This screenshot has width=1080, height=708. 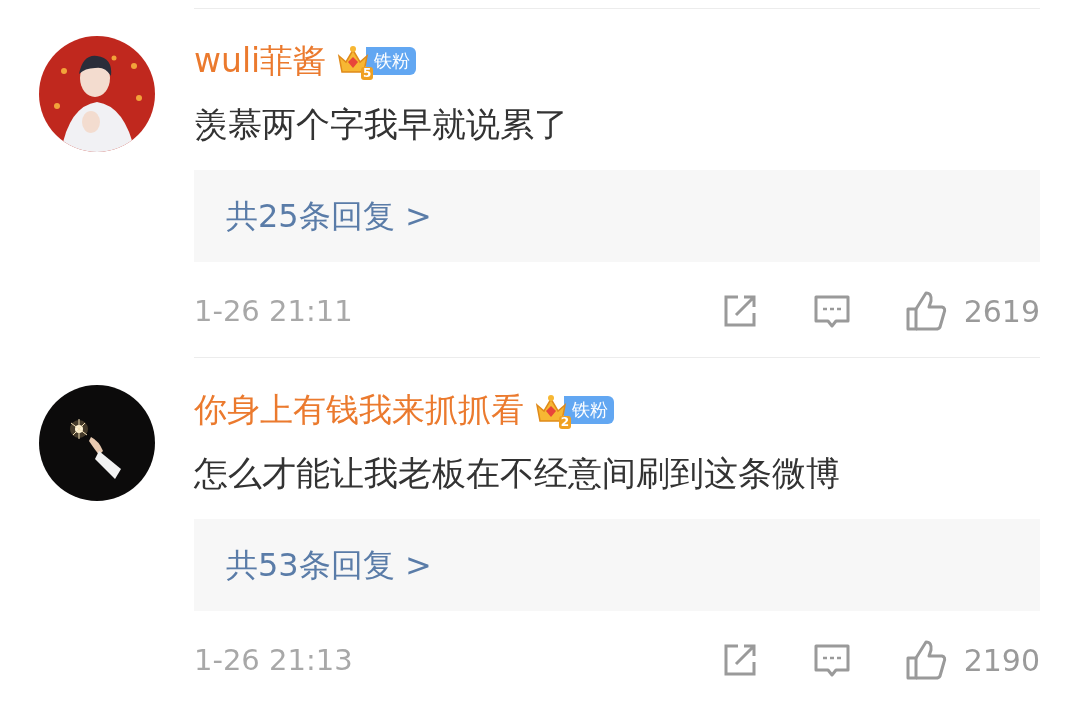 I want to click on comment-text: 羡慕两个字我早就说累了, so click(x=381, y=124).